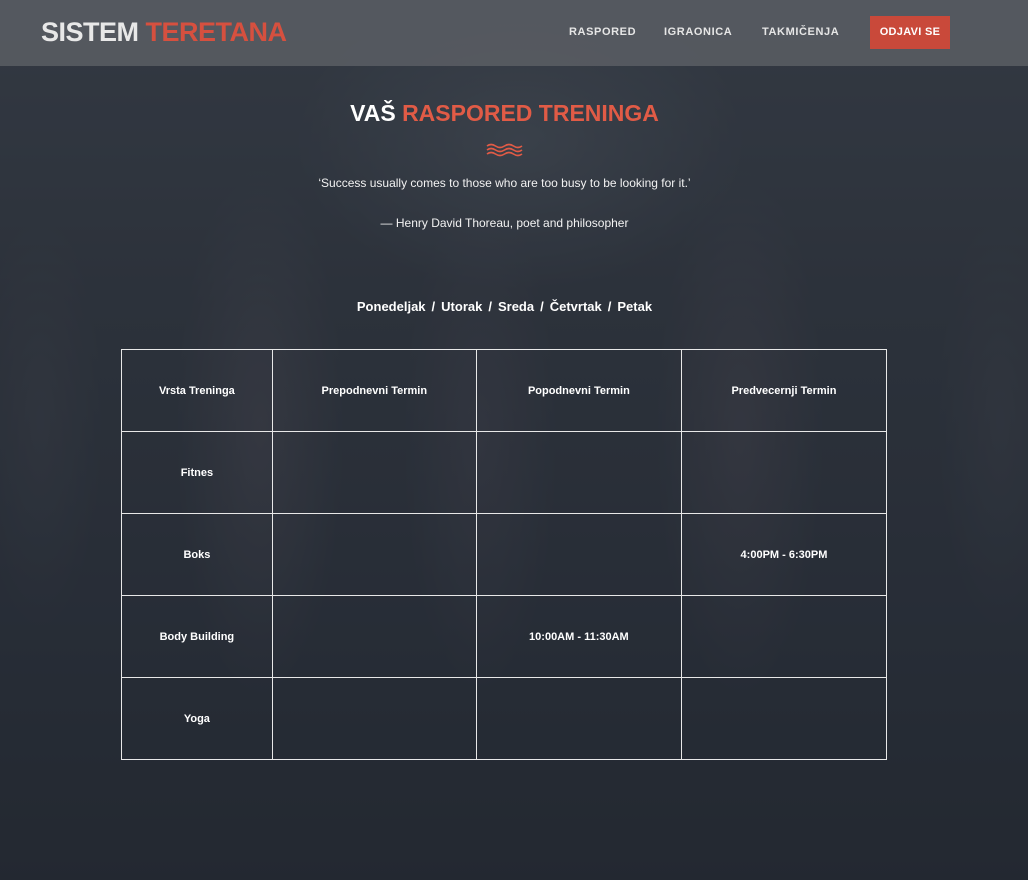  What do you see at coordinates (504, 150) in the screenshot?
I see `wave-icon` at bounding box center [504, 150].